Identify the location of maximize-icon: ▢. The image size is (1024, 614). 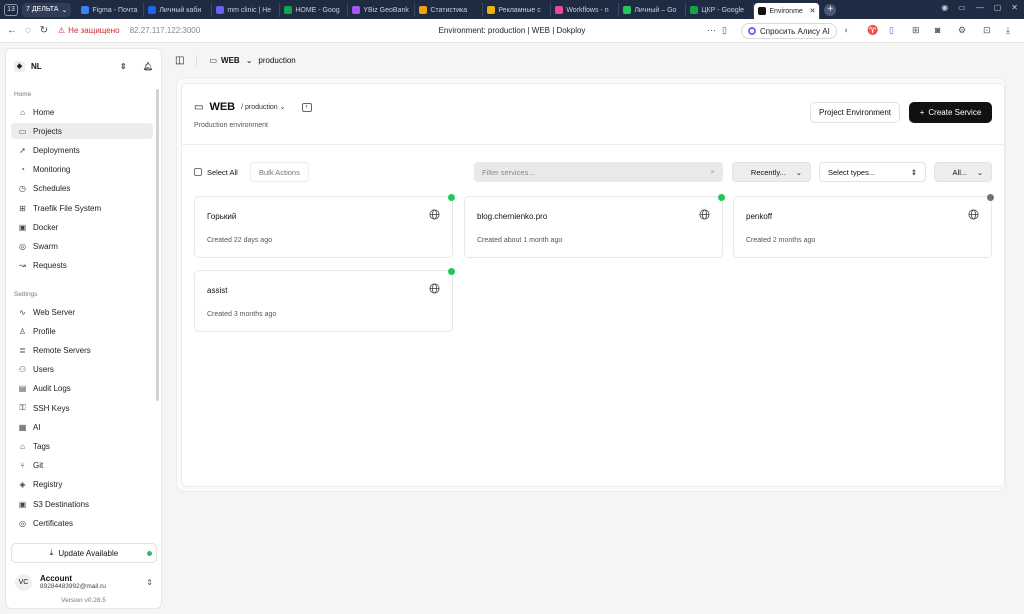
(998, 7).